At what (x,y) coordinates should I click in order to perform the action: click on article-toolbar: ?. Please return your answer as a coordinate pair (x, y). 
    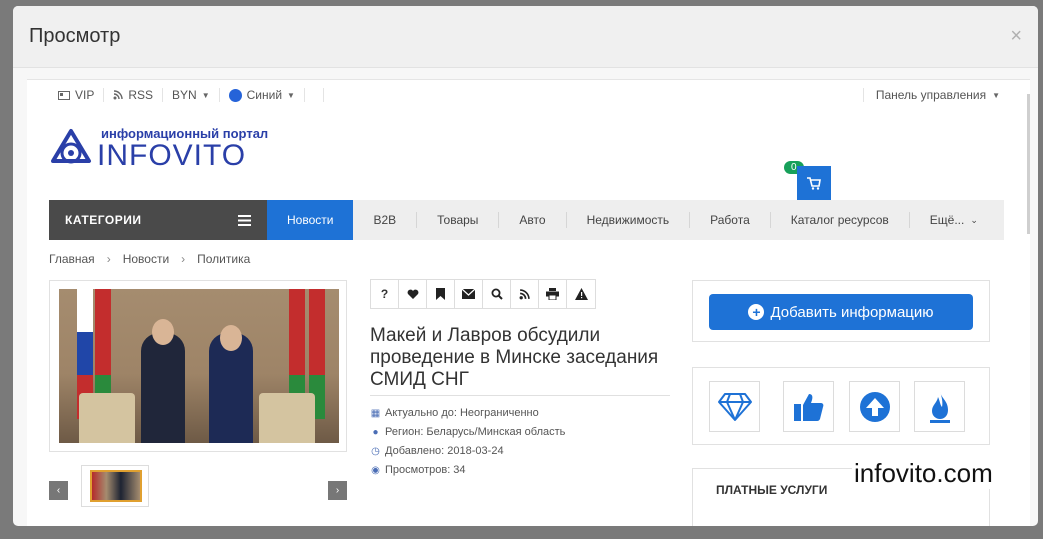
    Looking at the image, I should click on (483, 294).